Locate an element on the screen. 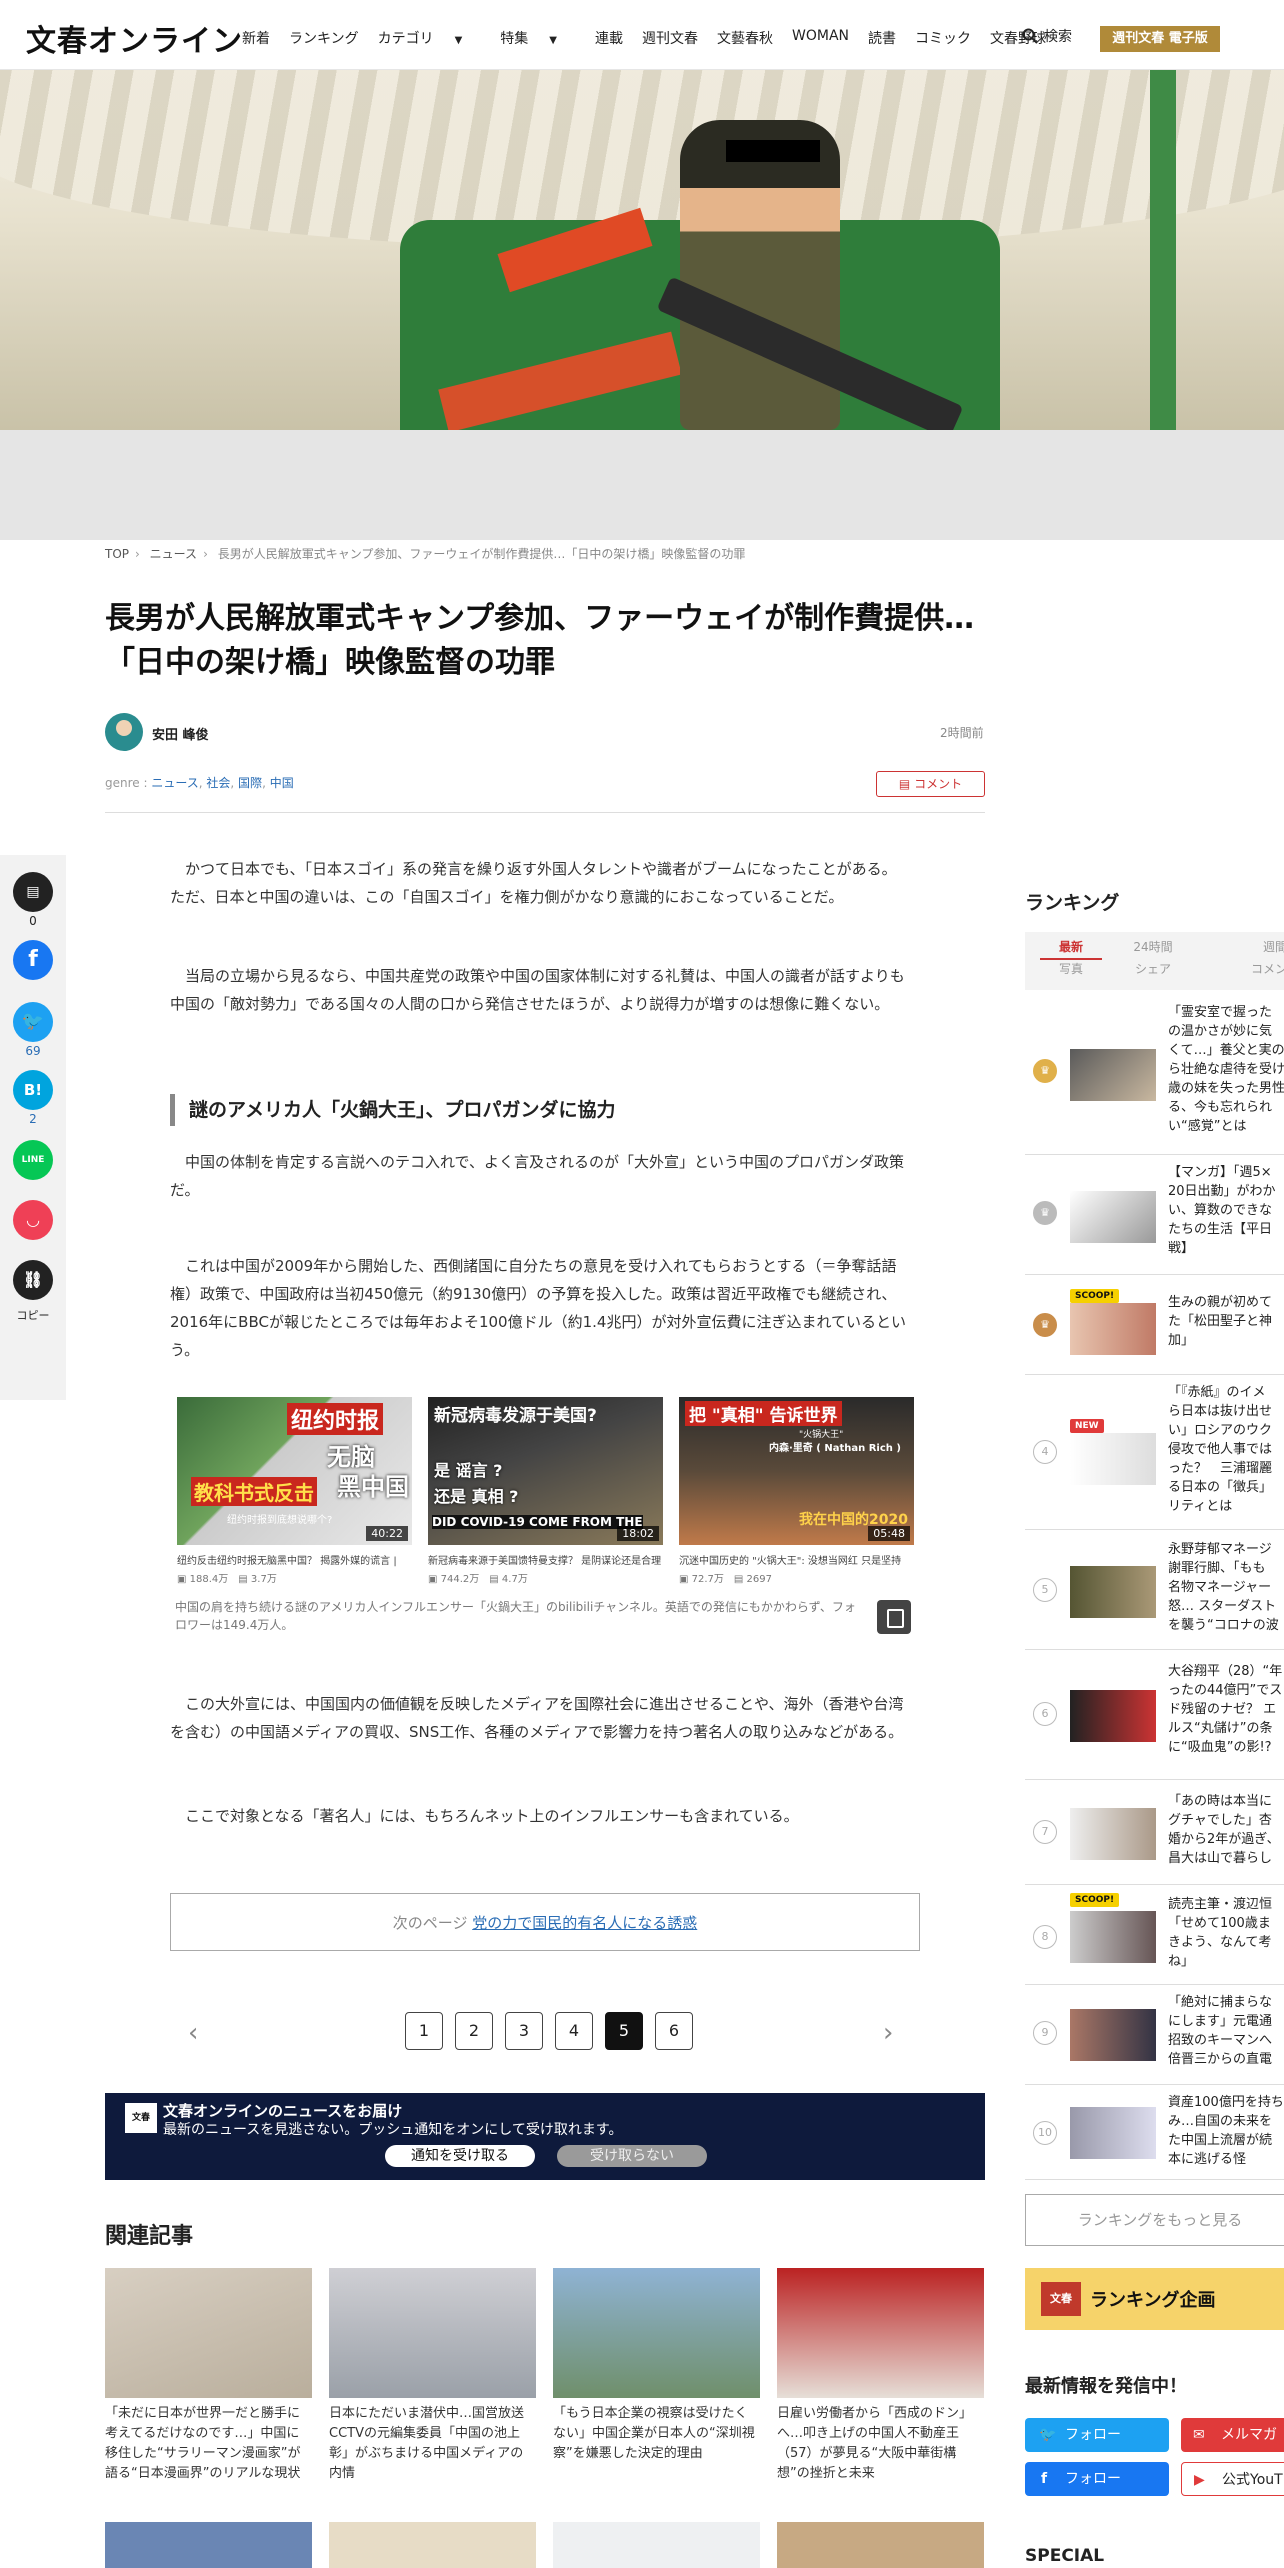 The height and width of the screenshot is (2568, 1284). pager-prev-icon: ‹ is located at coordinates (193, 2033).